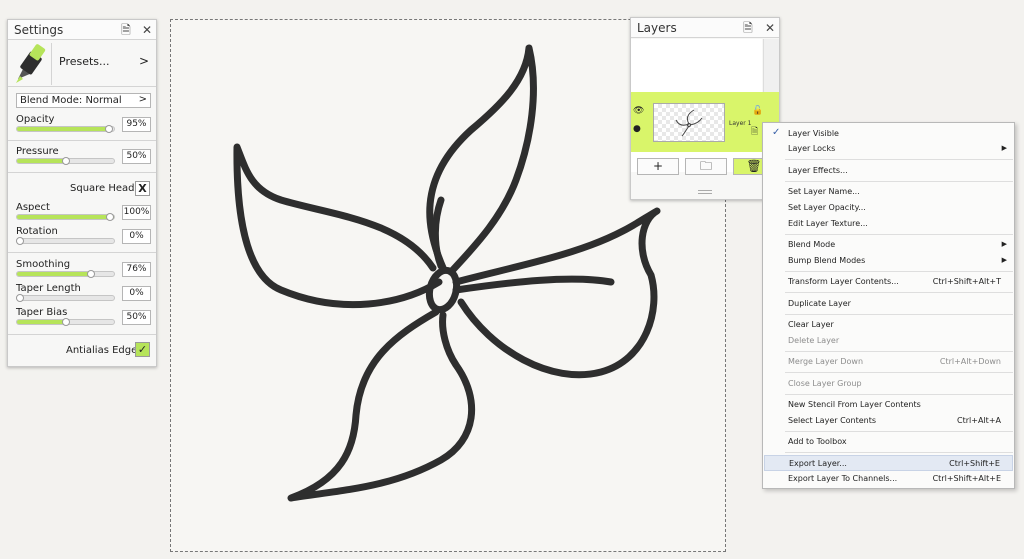 This screenshot has width=1024, height=559. Describe the element at coordinates (54, 274) in the screenshot. I see `smoothing-slider-fill` at that location.